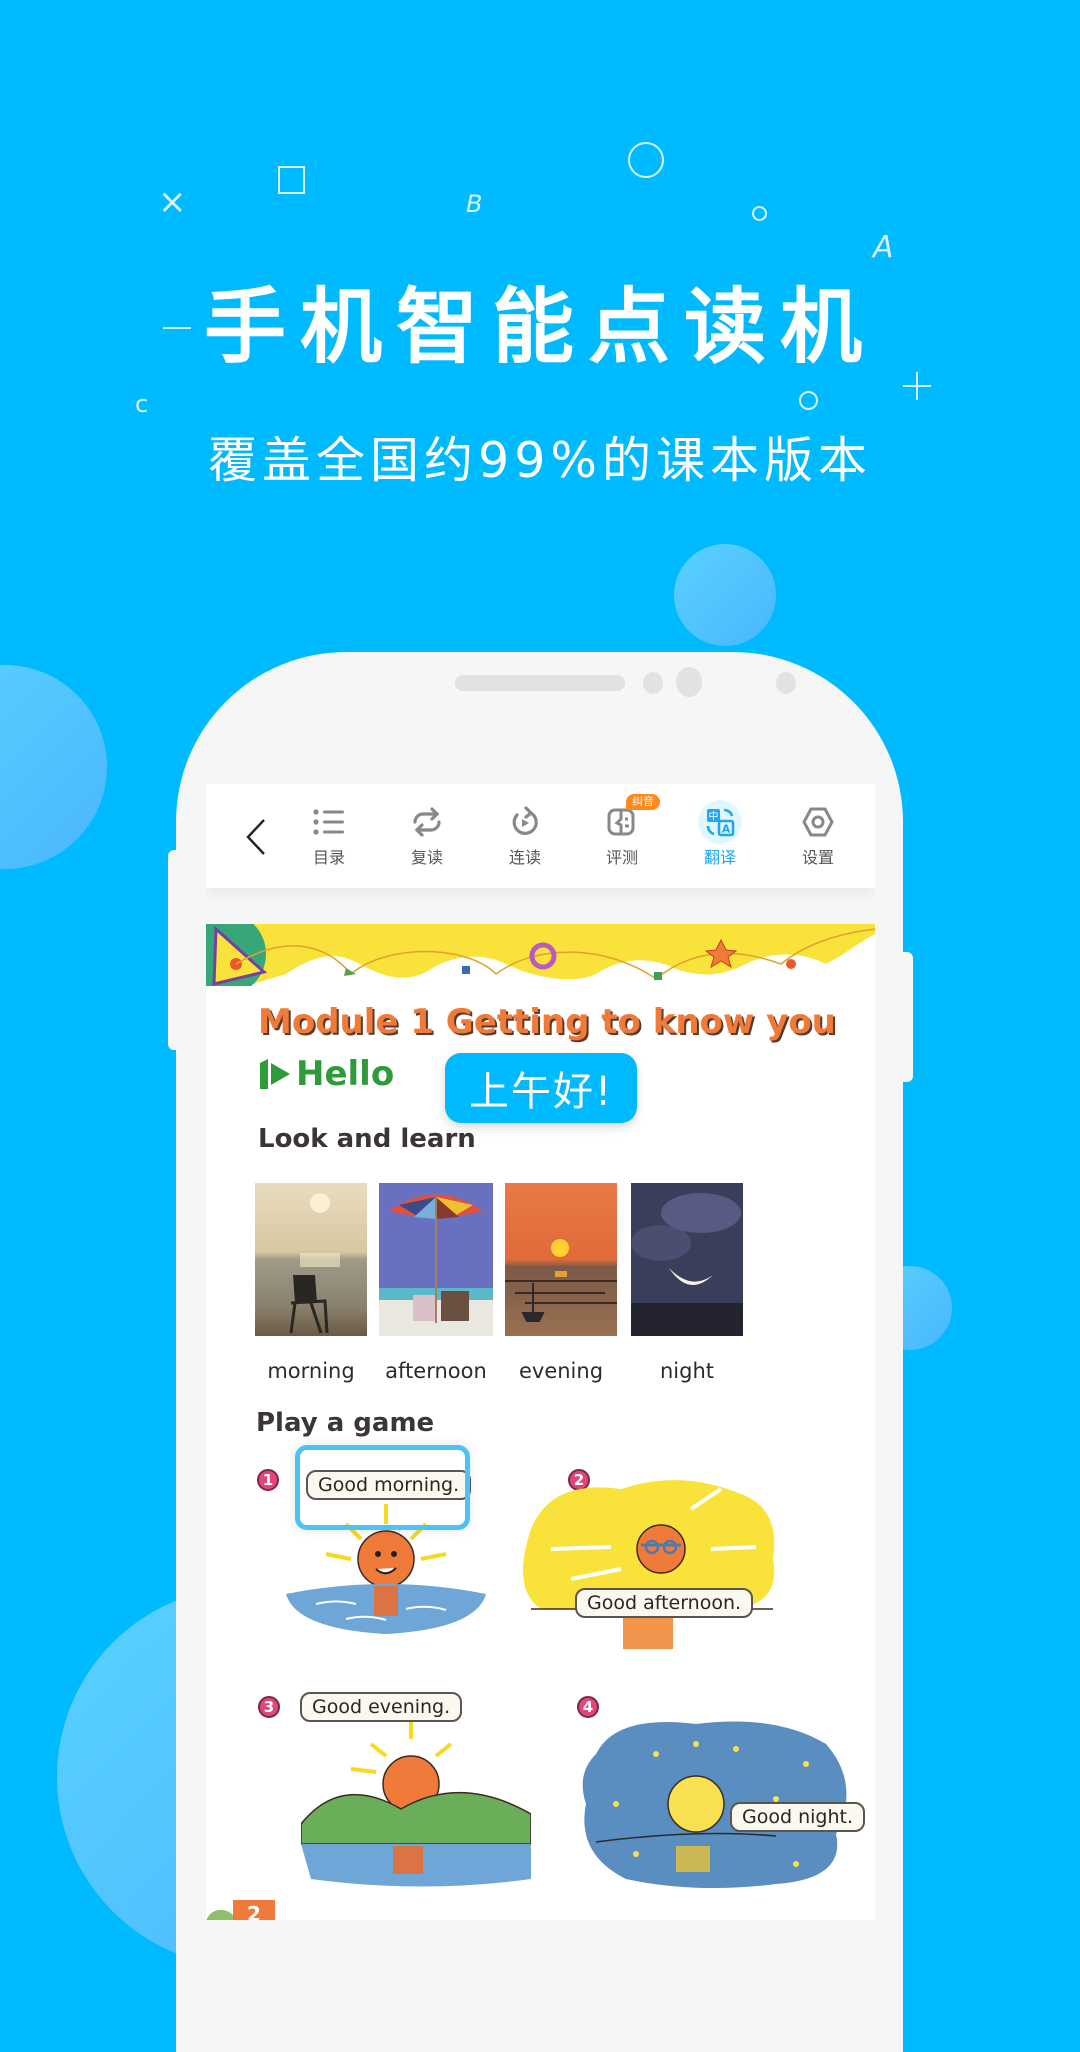 Image resolution: width=1080 pixels, height=2052 pixels. What do you see at coordinates (689, 682) in the screenshot?
I see `phone-camera` at bounding box center [689, 682].